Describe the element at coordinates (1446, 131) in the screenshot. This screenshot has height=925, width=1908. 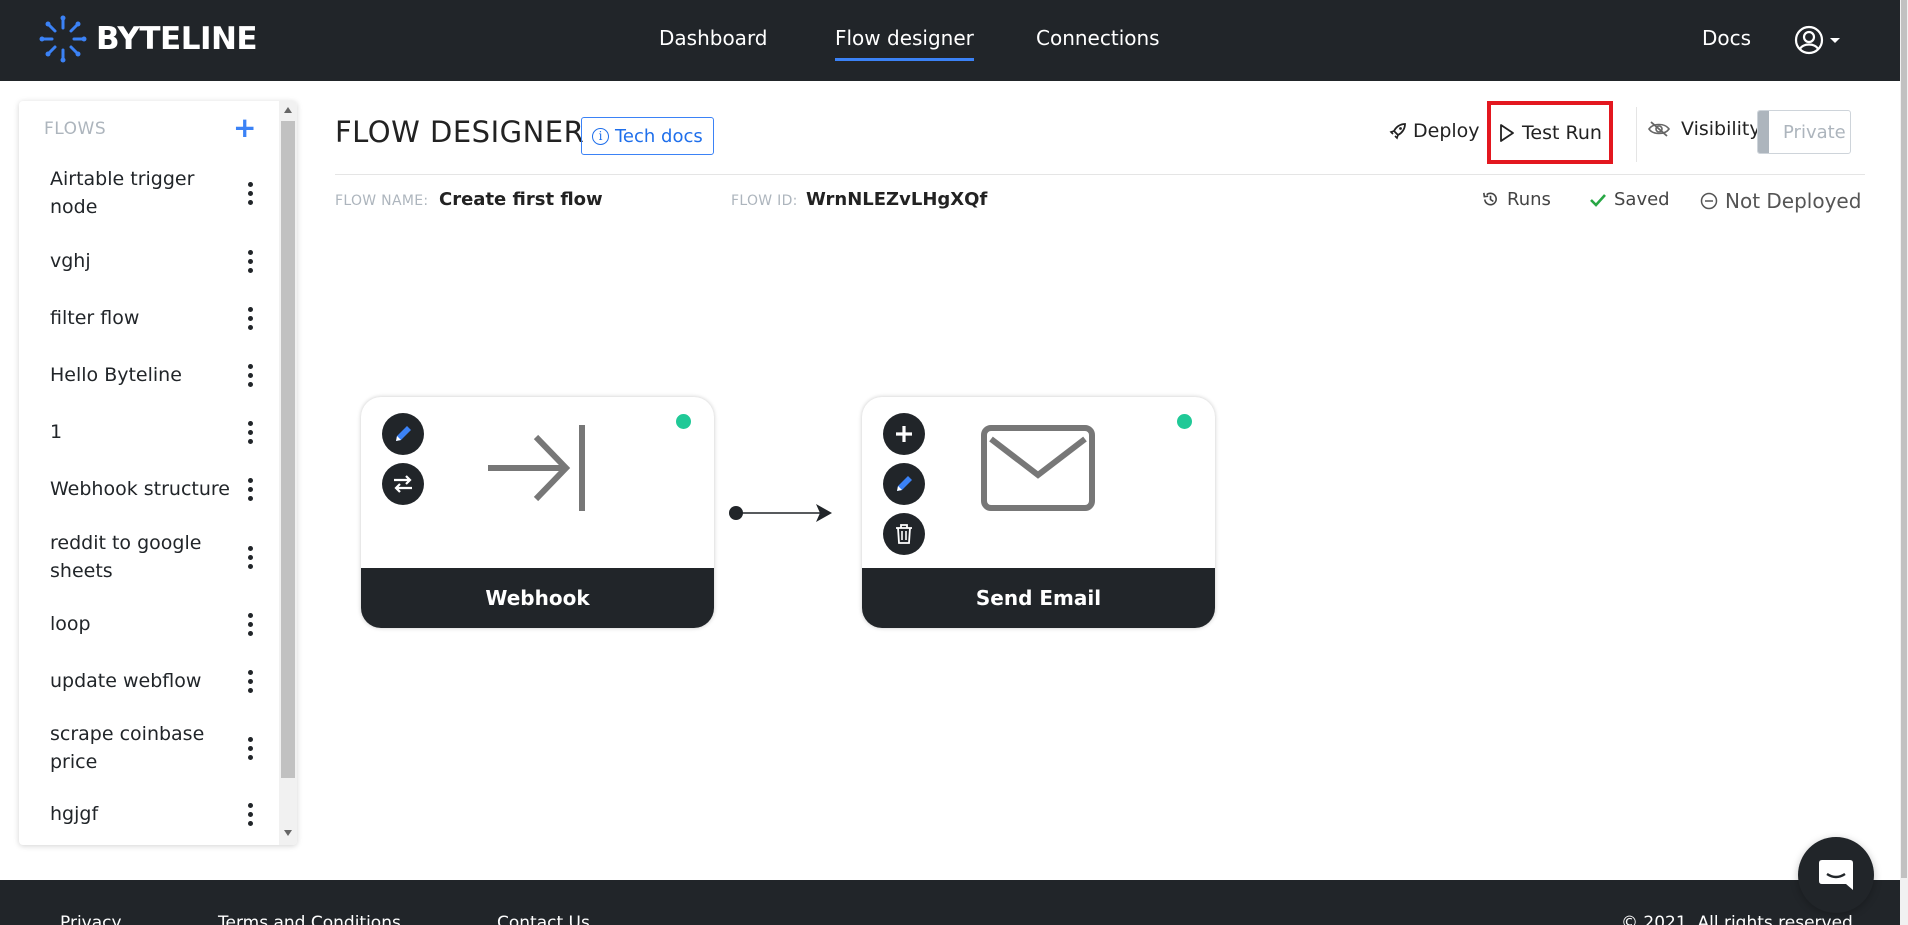
I see `deploy-label: Deploy` at that location.